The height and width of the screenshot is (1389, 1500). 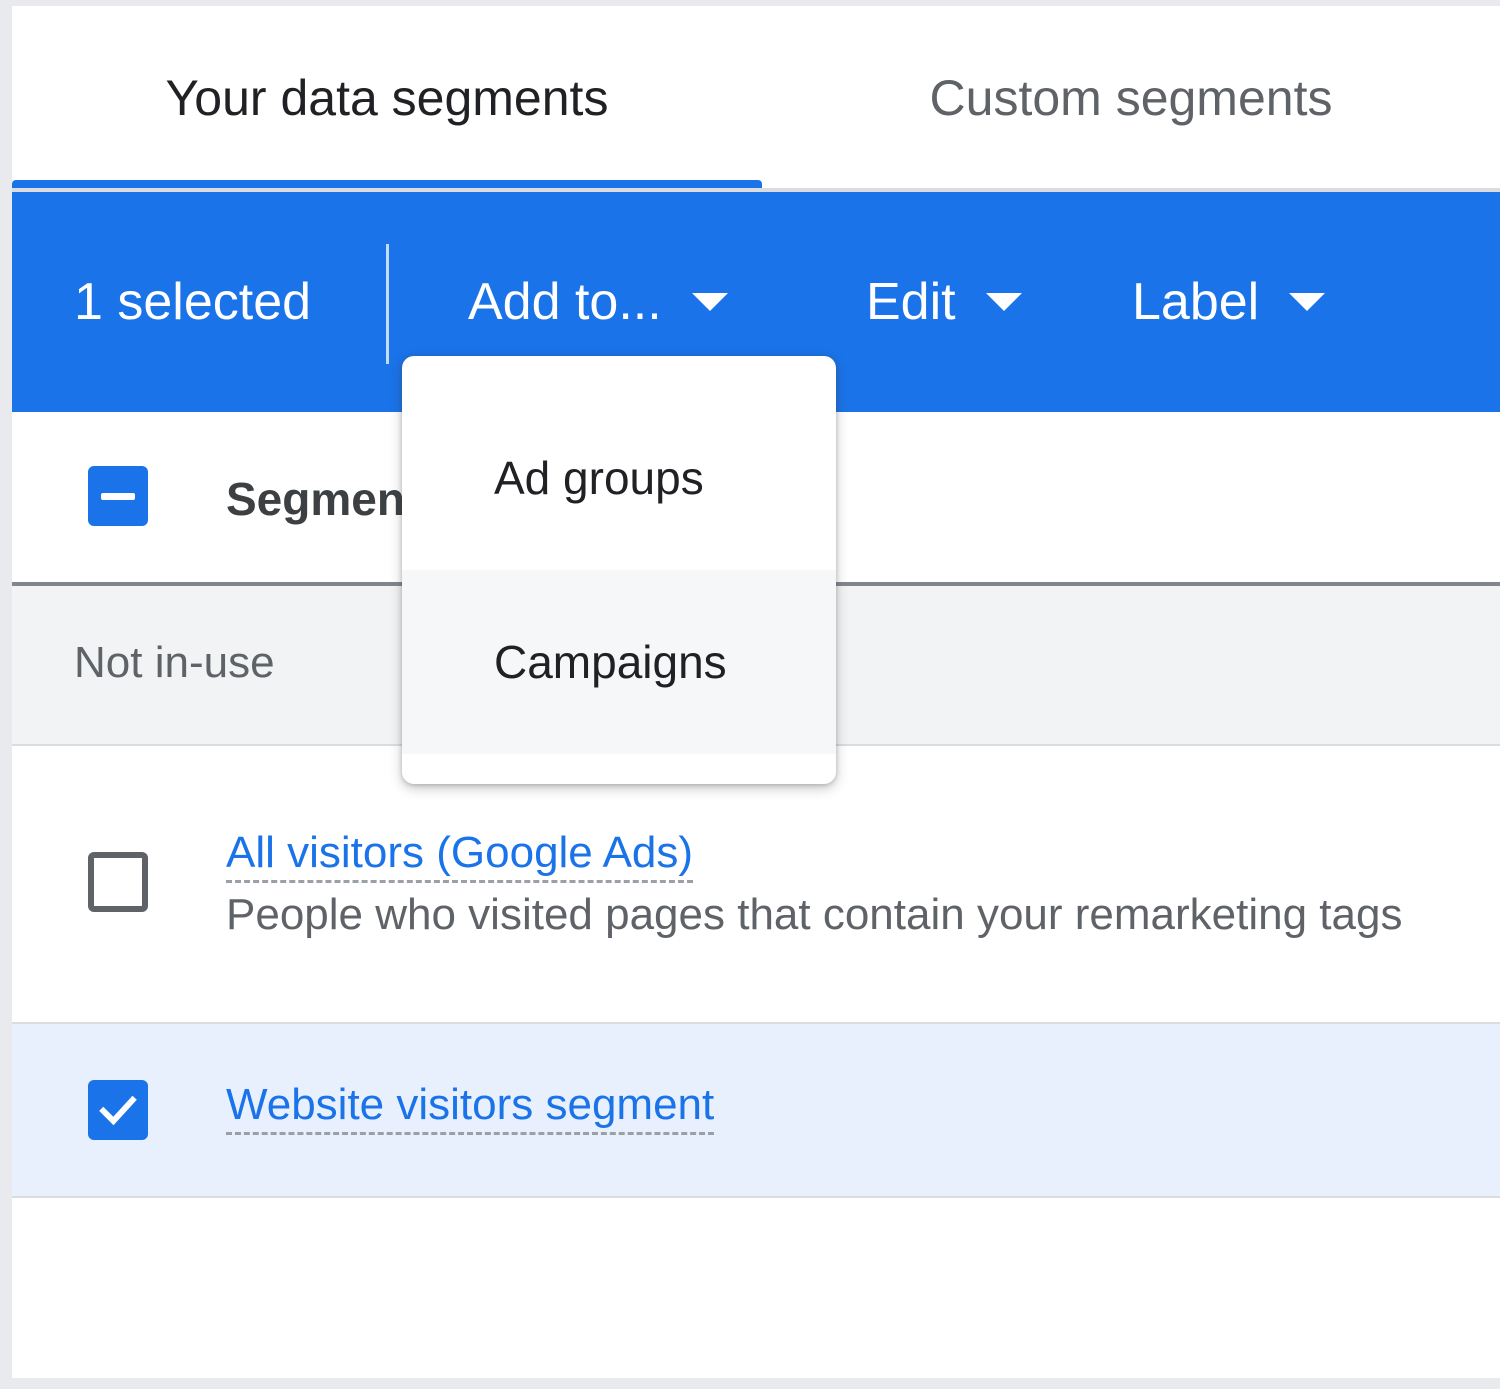 I want to click on selected-count: 1 selected, so click(x=193, y=302).